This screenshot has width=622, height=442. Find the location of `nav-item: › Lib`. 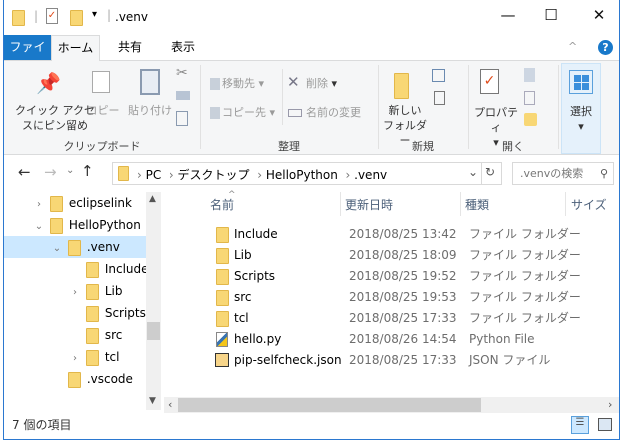

nav-item: › Lib is located at coordinates (75, 291).